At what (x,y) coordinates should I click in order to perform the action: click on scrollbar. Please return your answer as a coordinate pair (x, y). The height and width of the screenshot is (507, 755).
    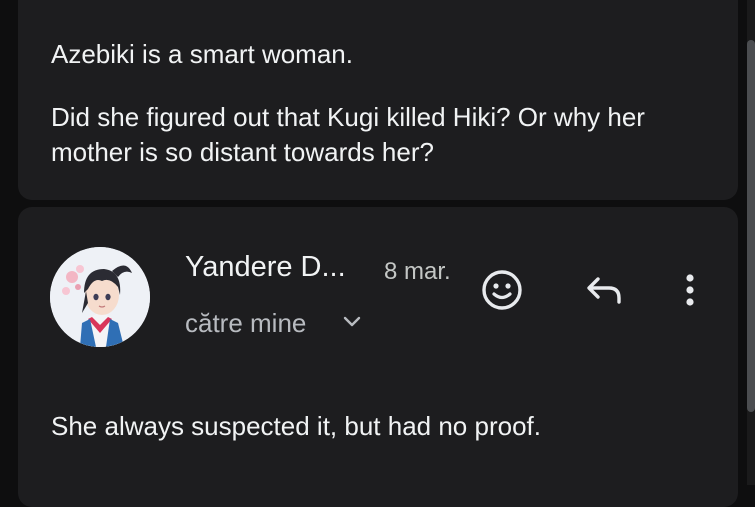
    Looking at the image, I should click on (751, 242).